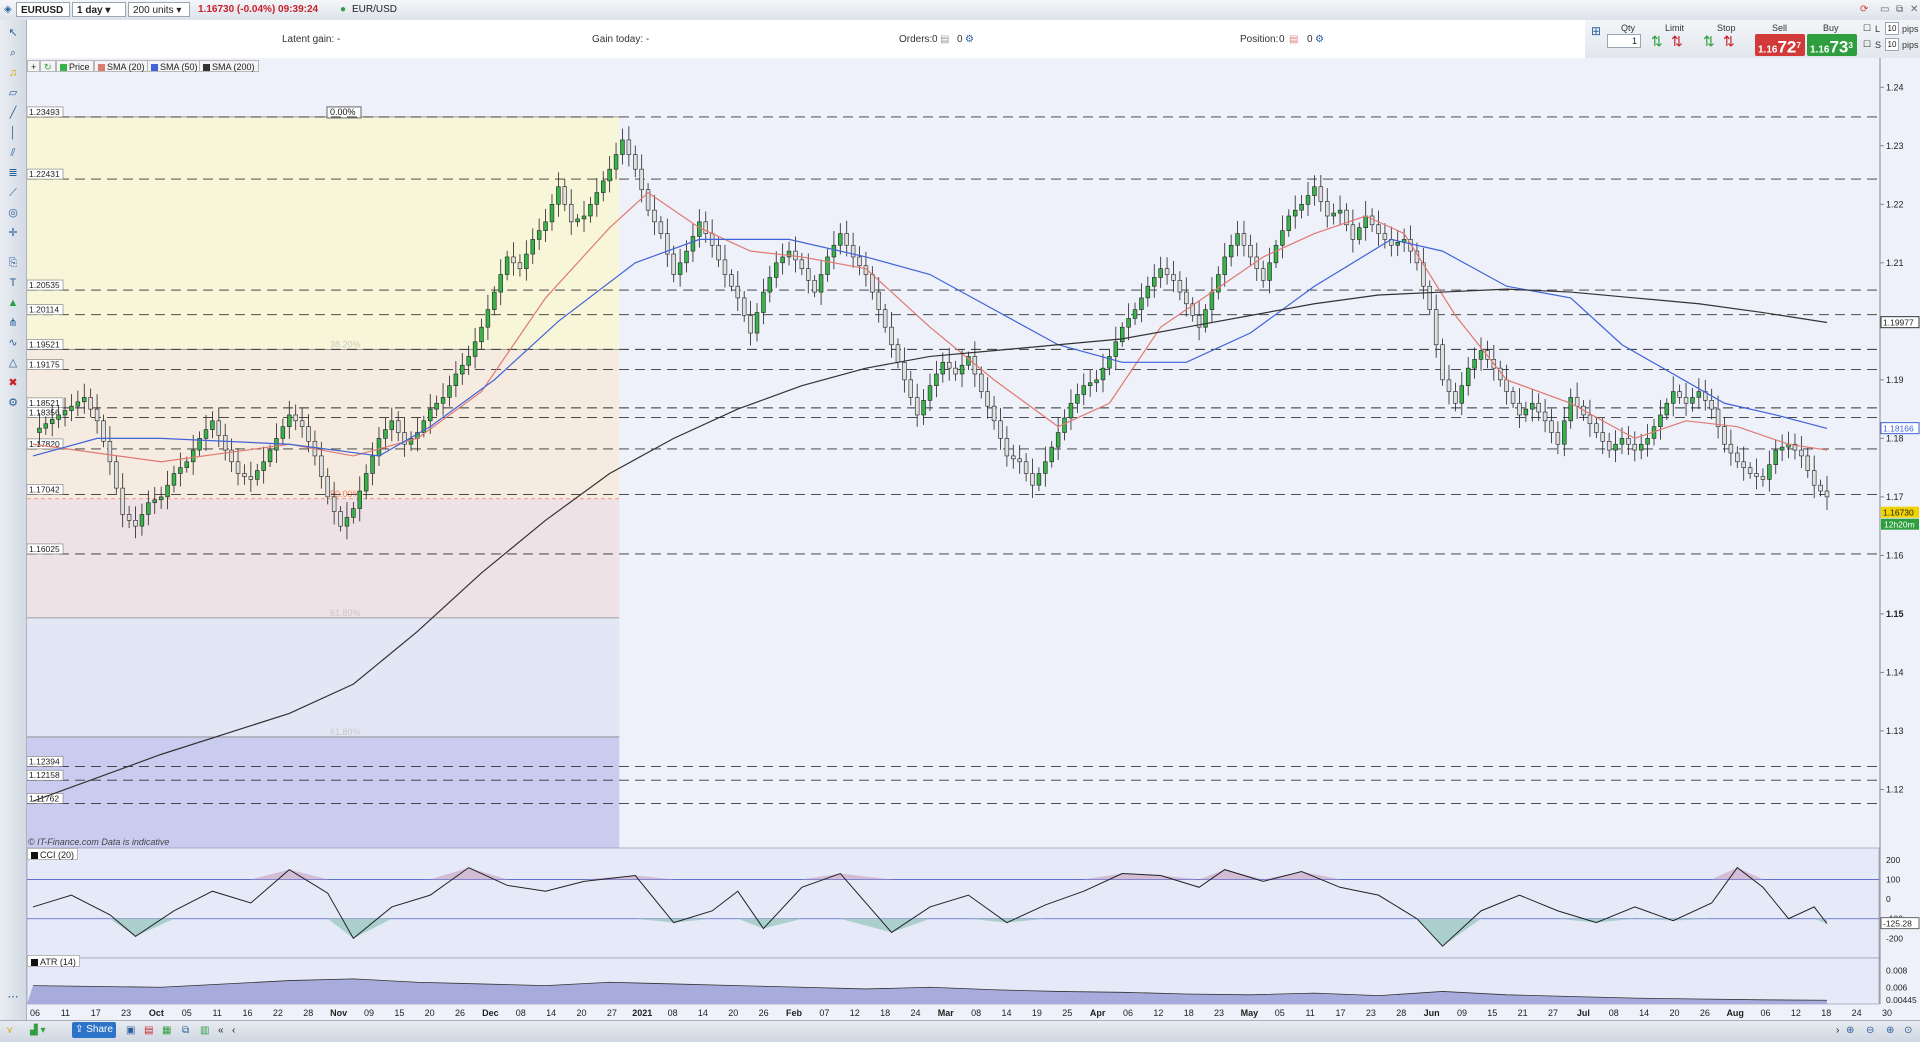 This screenshot has width=1920, height=1042. Describe the element at coordinates (229, 66) in the screenshot. I see `legend-sma200: SMA (200)` at that location.